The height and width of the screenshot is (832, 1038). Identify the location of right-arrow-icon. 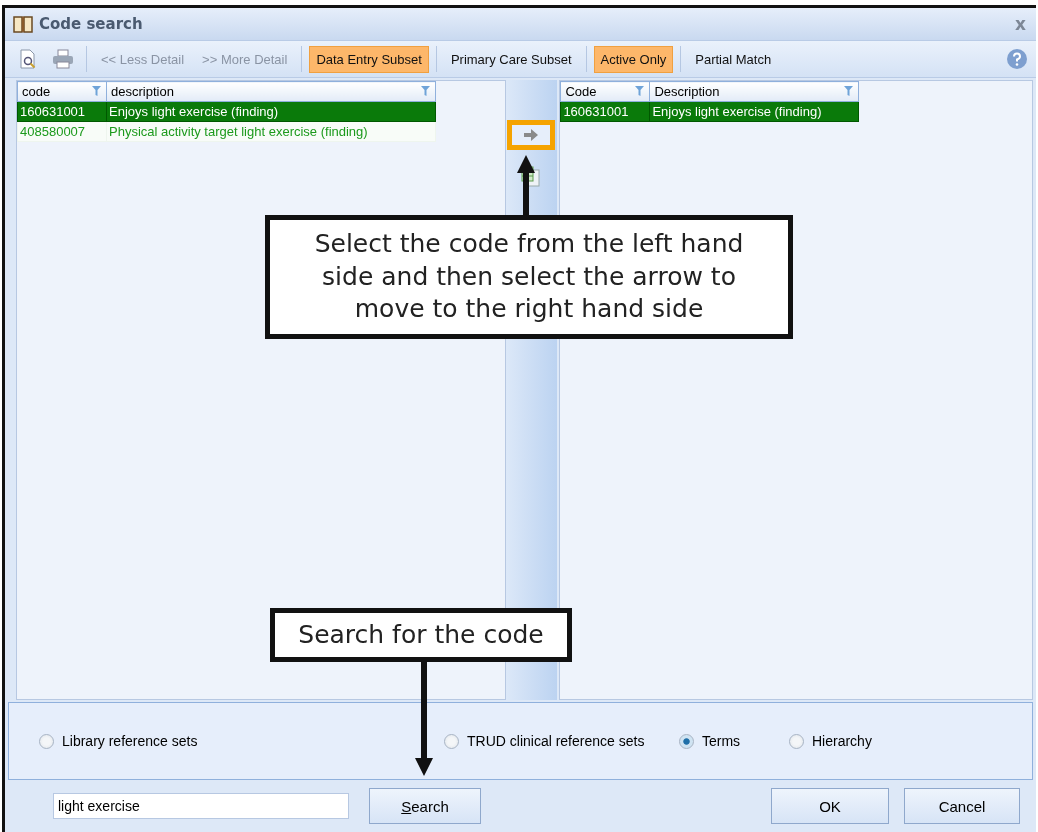
(531, 135).